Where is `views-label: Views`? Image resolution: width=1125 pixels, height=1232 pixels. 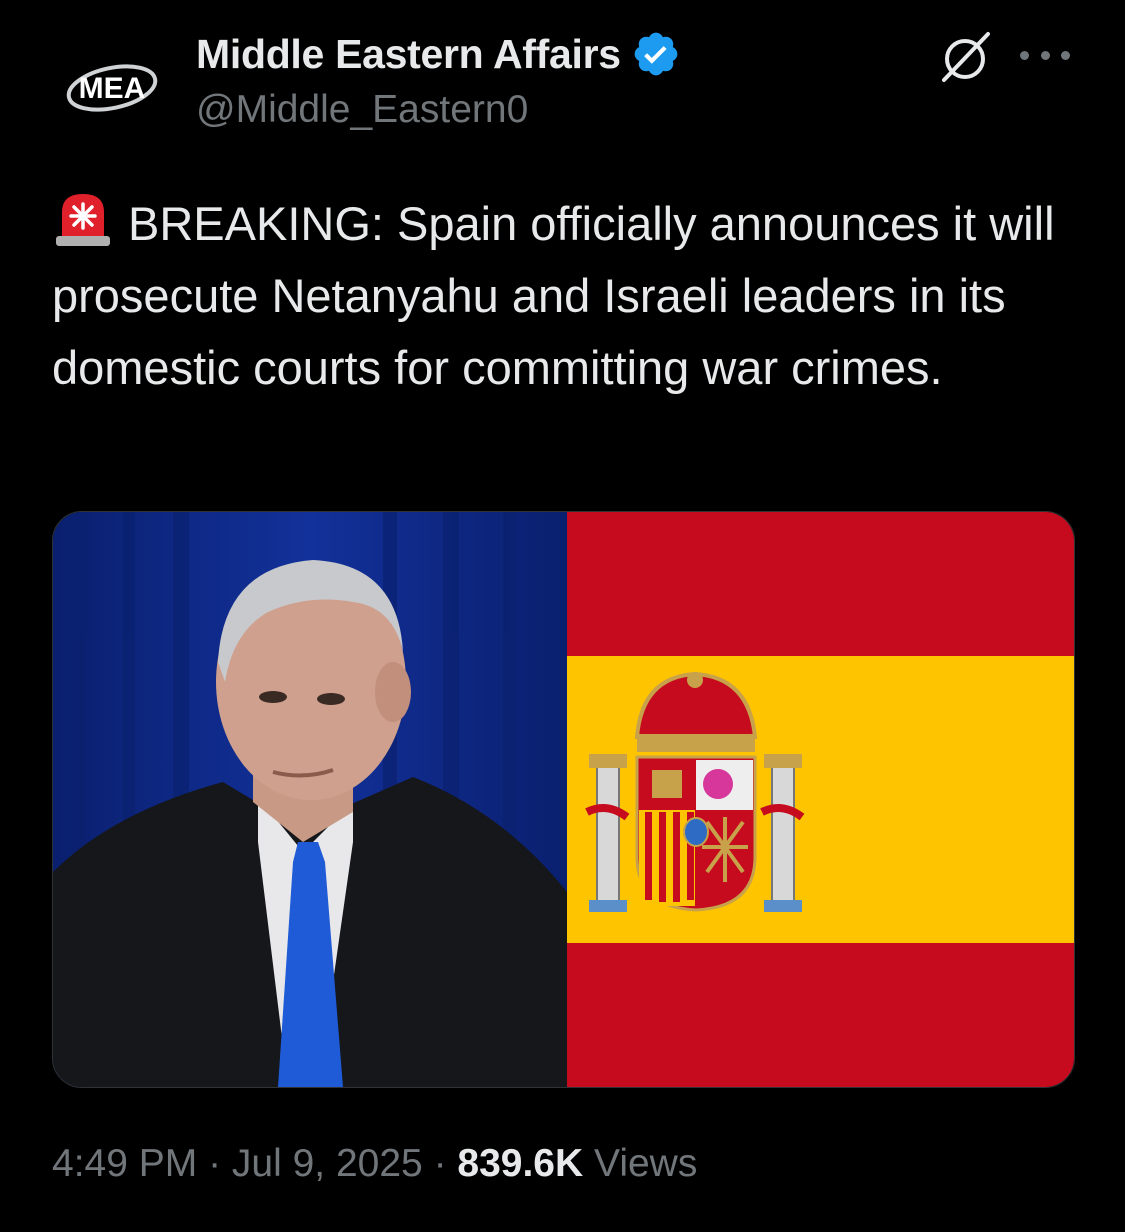
views-label: Views is located at coordinates (645, 1163).